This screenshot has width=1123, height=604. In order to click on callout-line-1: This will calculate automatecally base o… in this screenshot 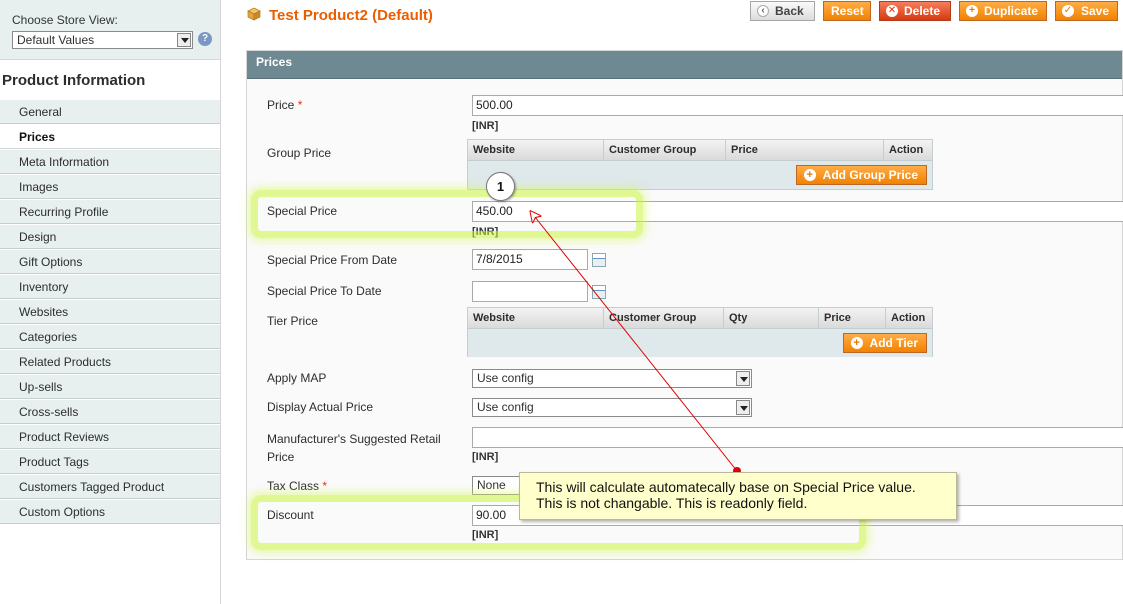, I will do `click(726, 487)`.